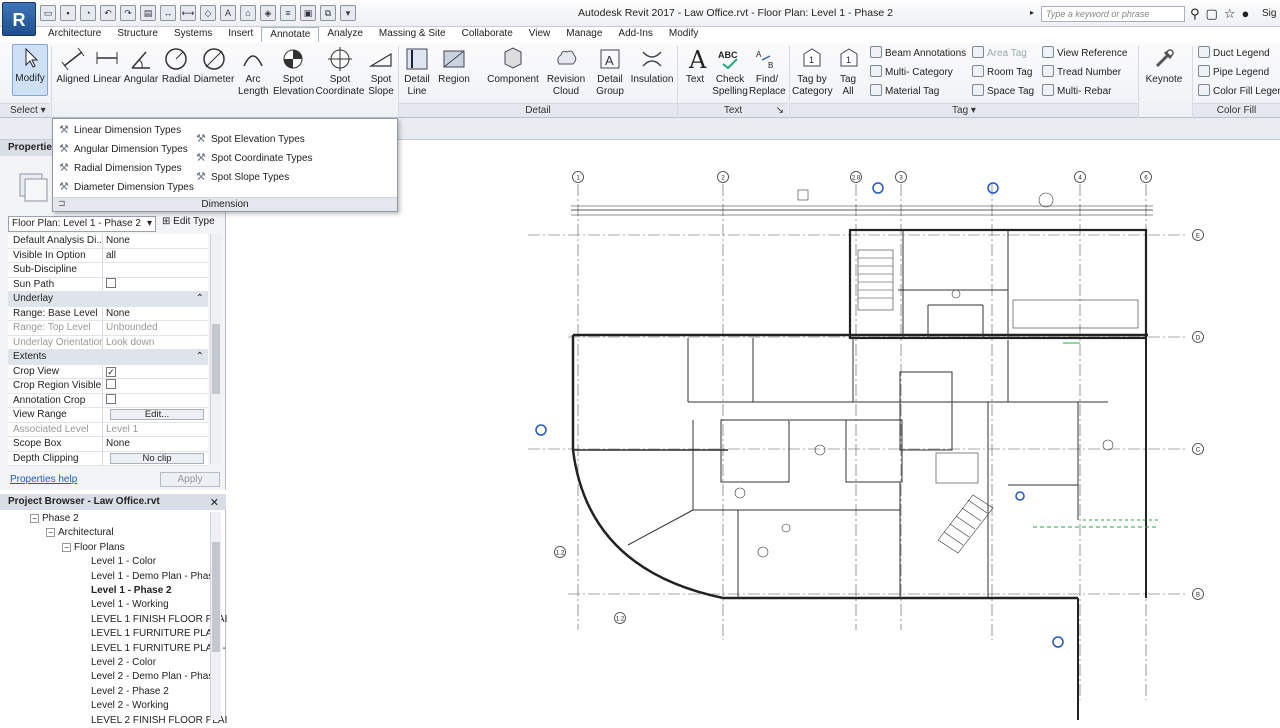 The height and width of the screenshot is (728, 1280). I want to click on redo-icon: ↷, so click(128, 13).